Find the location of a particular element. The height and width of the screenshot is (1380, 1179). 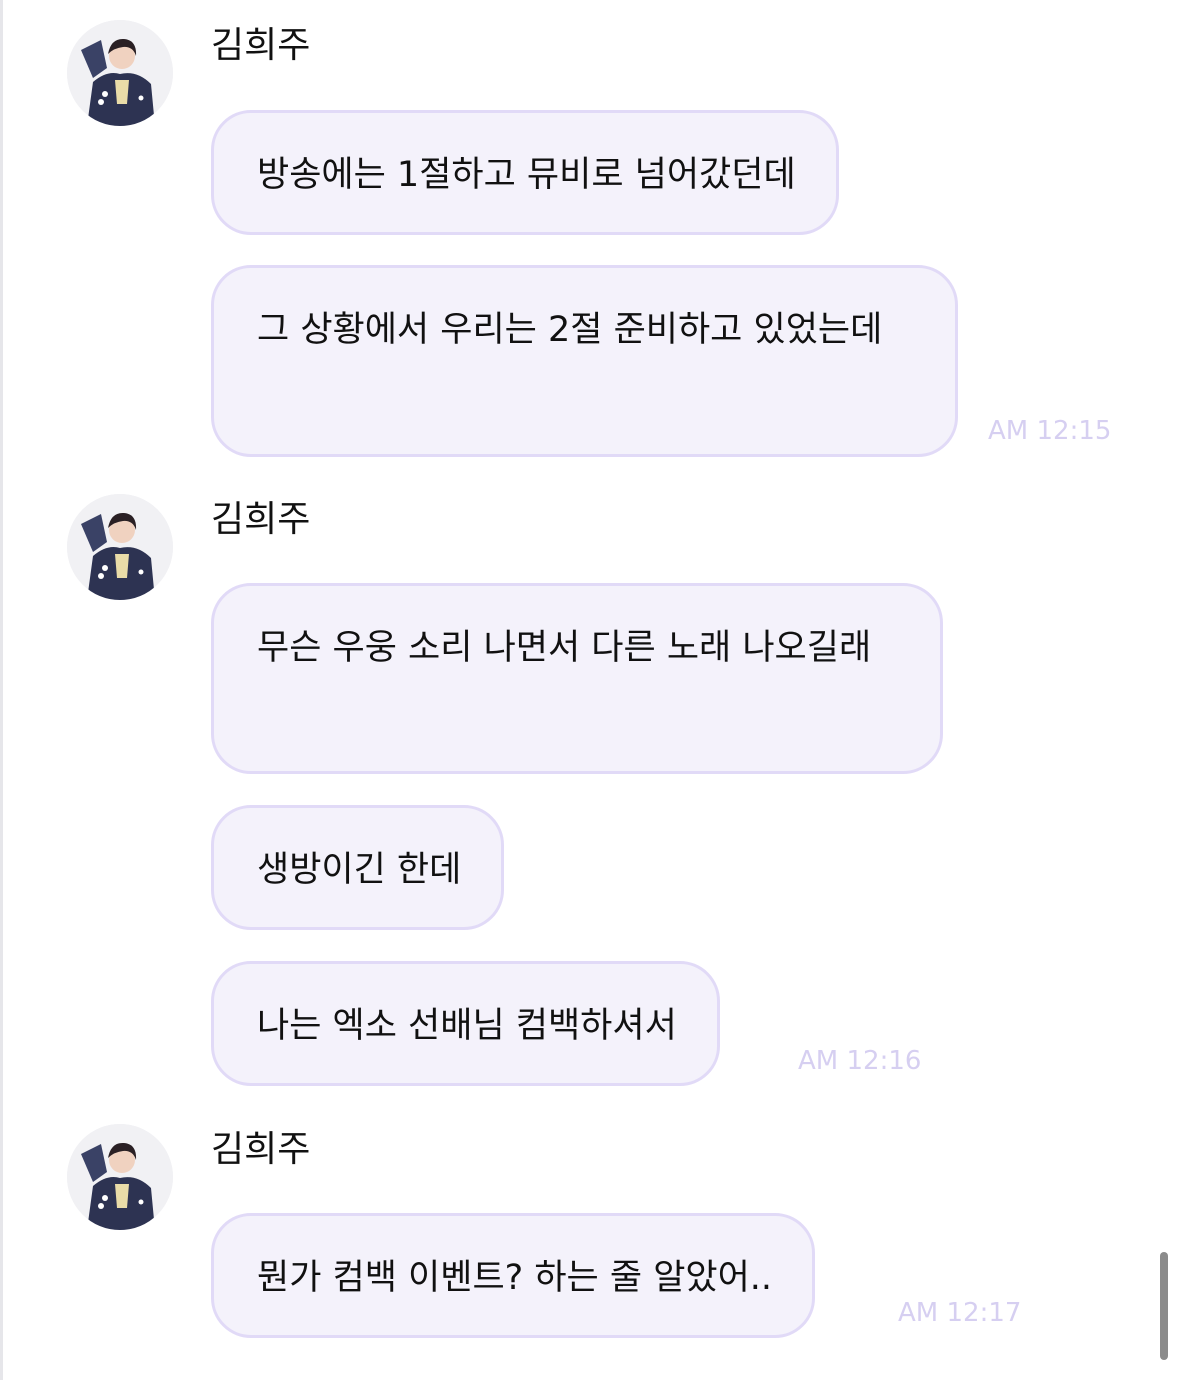

message-bubble: 그 상황에서 우리는 2절 준비하고 있었는데 is located at coordinates (584, 361).